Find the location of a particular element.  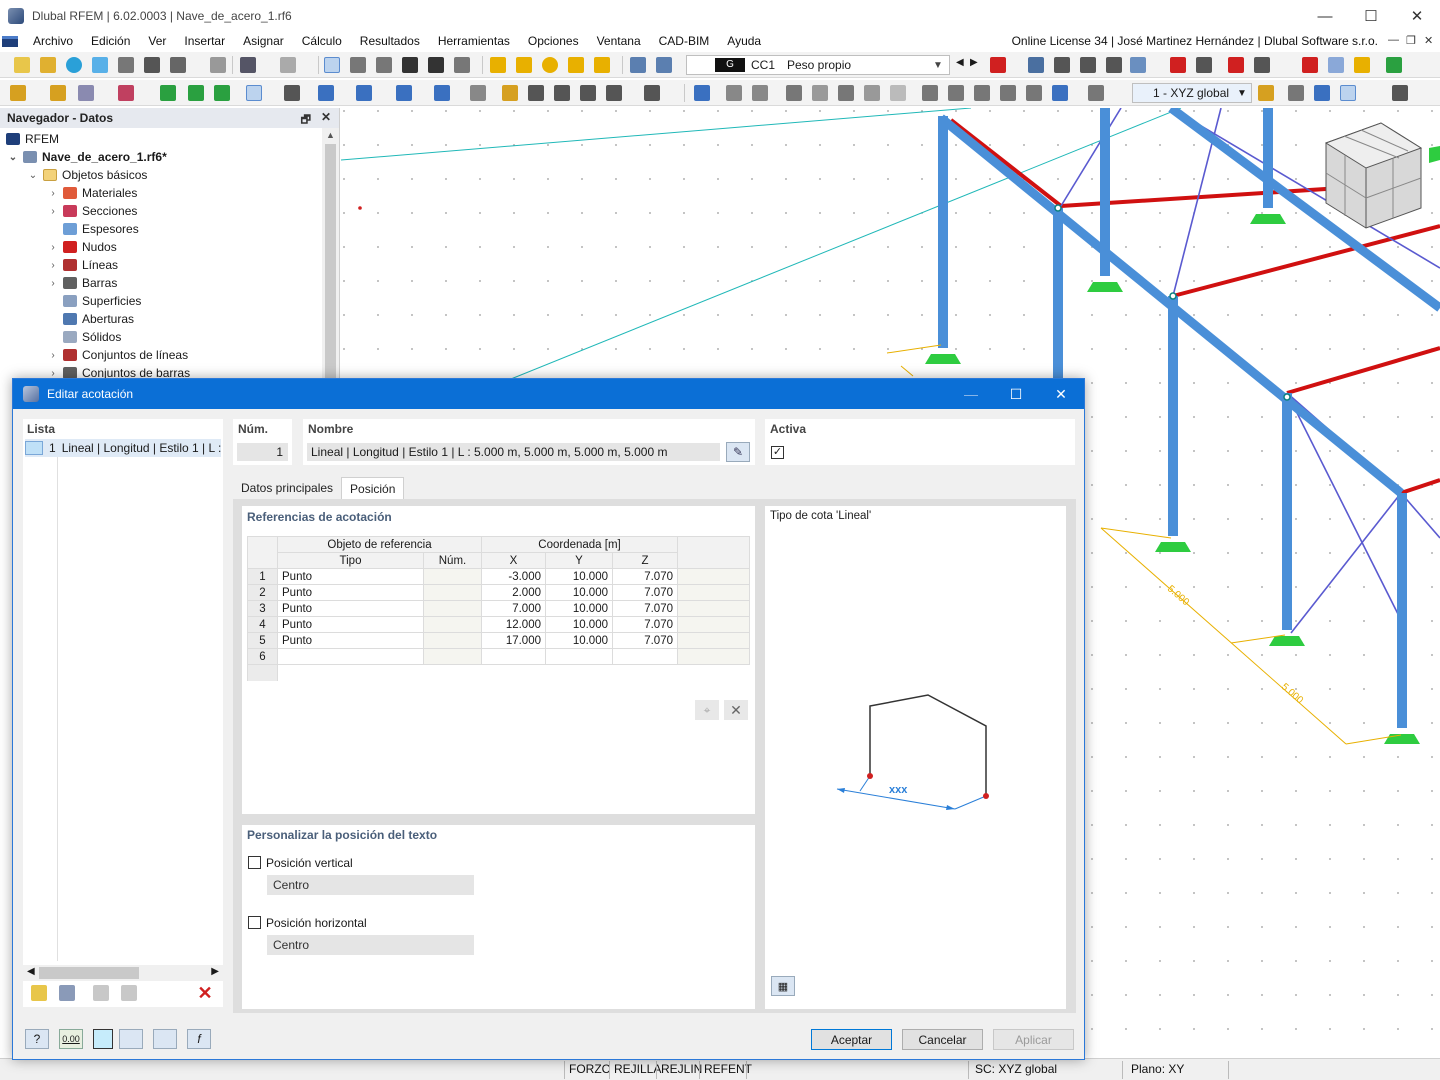

maximize-button: ☐ is located at coordinates (1371, 16).